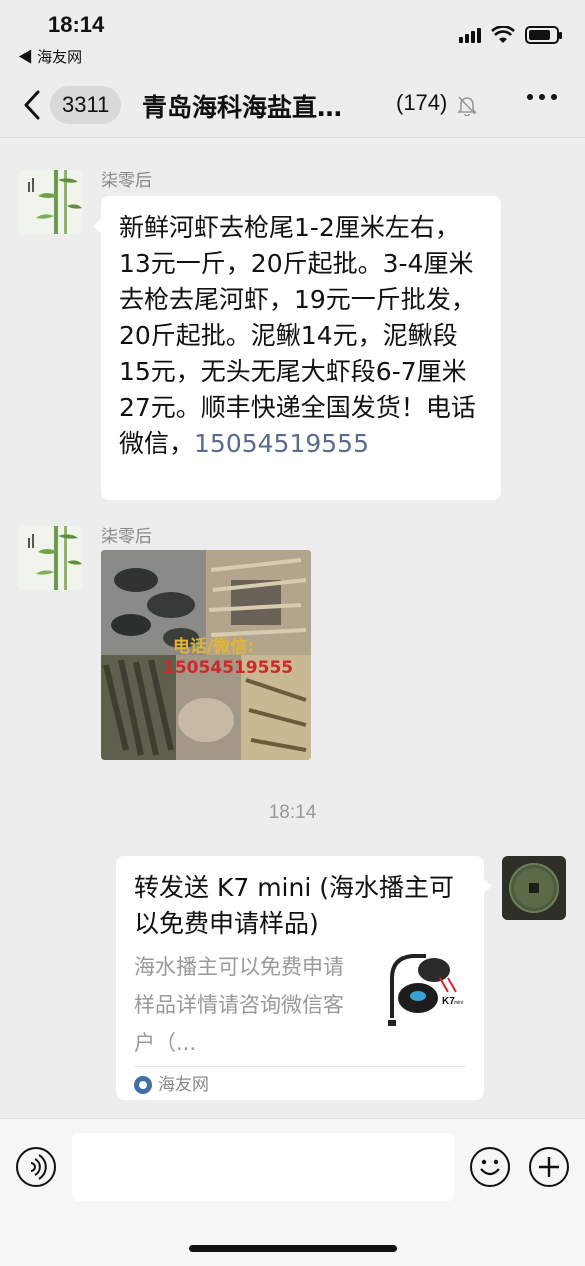 Image resolution: width=585 pixels, height=1266 pixels. What do you see at coordinates (50, 56) in the screenshot?
I see `back-to-app-link: ◀ 海友网` at bounding box center [50, 56].